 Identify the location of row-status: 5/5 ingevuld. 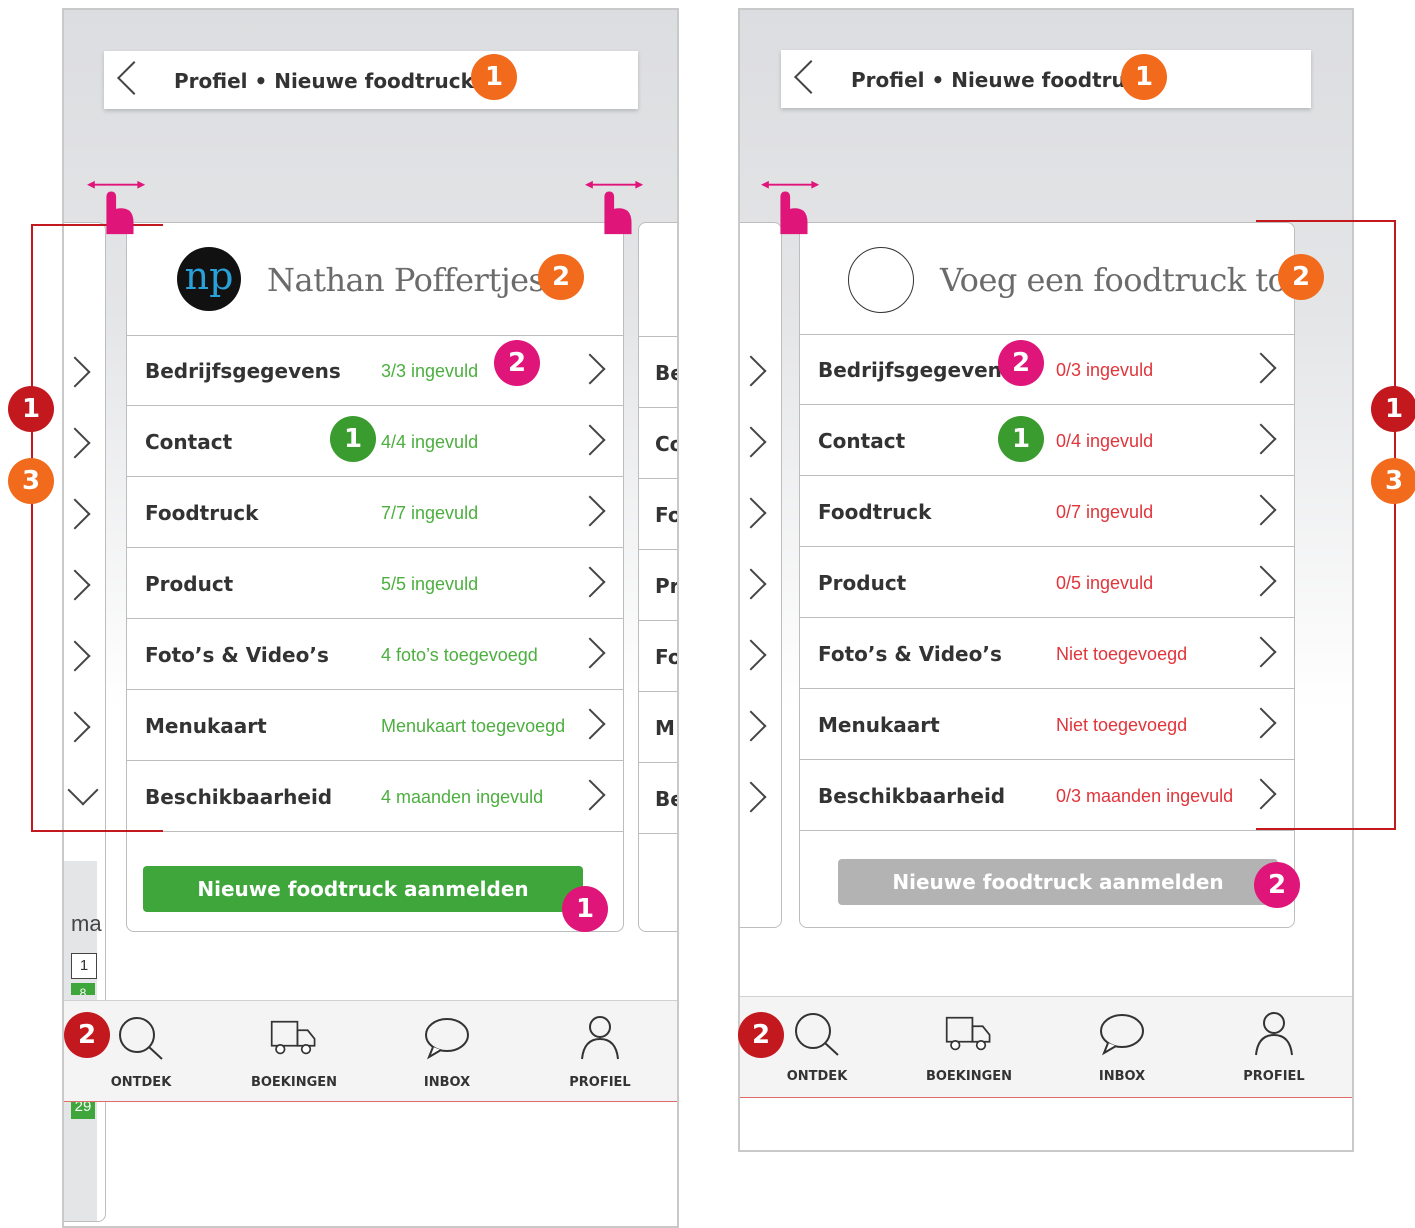
(430, 584).